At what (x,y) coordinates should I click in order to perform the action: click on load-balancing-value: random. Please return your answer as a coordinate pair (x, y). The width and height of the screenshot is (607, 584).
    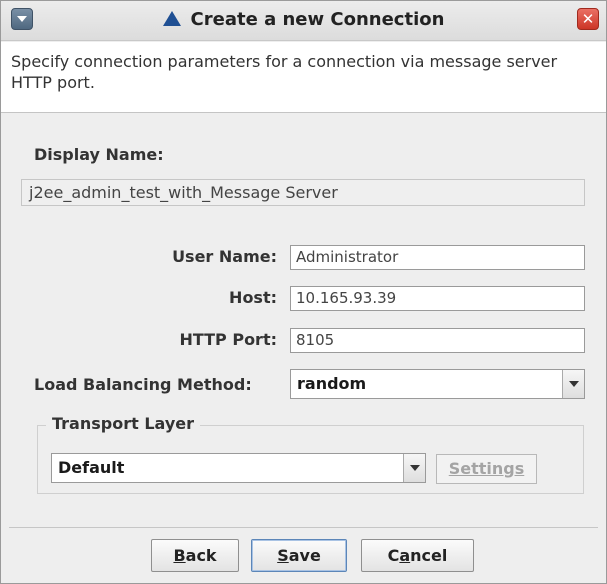
    Looking at the image, I should click on (332, 383).